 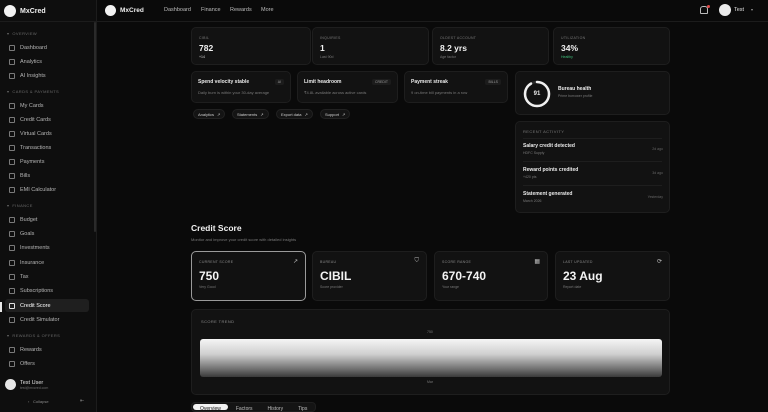 I want to click on chip-support: Support ↗, so click(x=335, y=114).